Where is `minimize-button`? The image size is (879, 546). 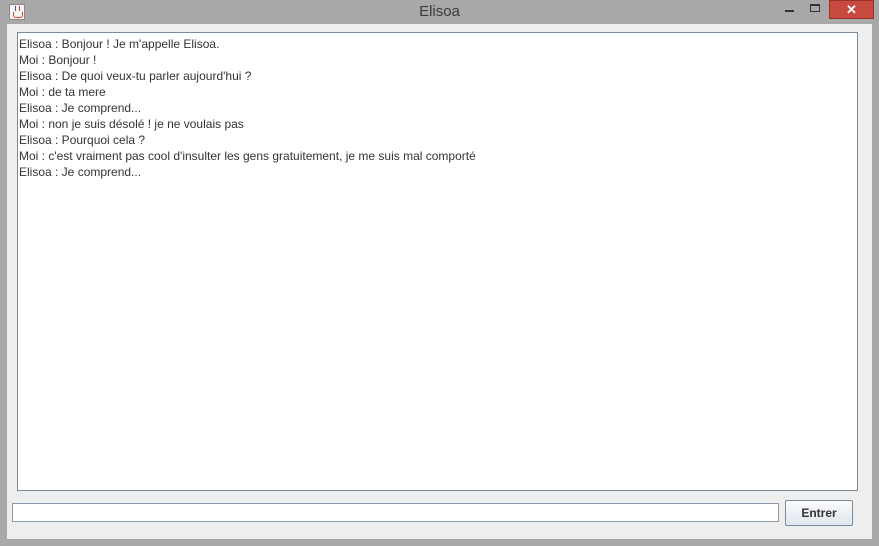
minimize-button is located at coordinates (789, 9).